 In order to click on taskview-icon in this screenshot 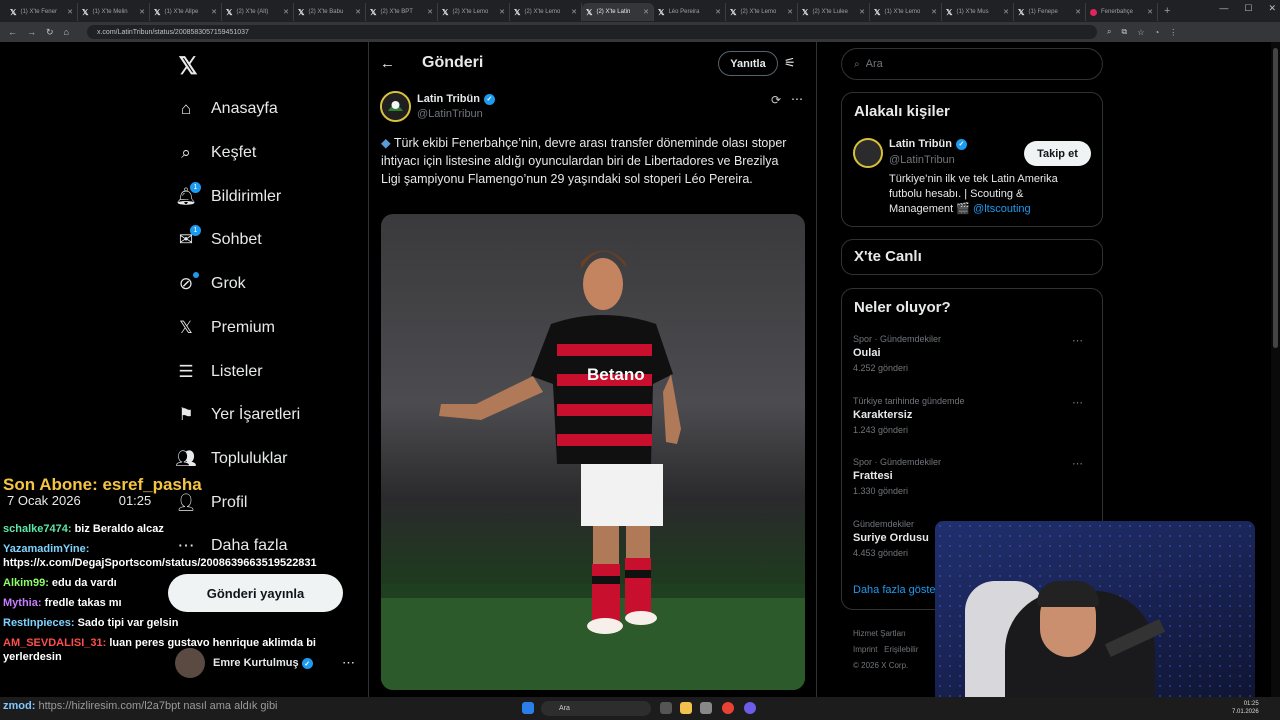, I will do `click(666, 708)`.